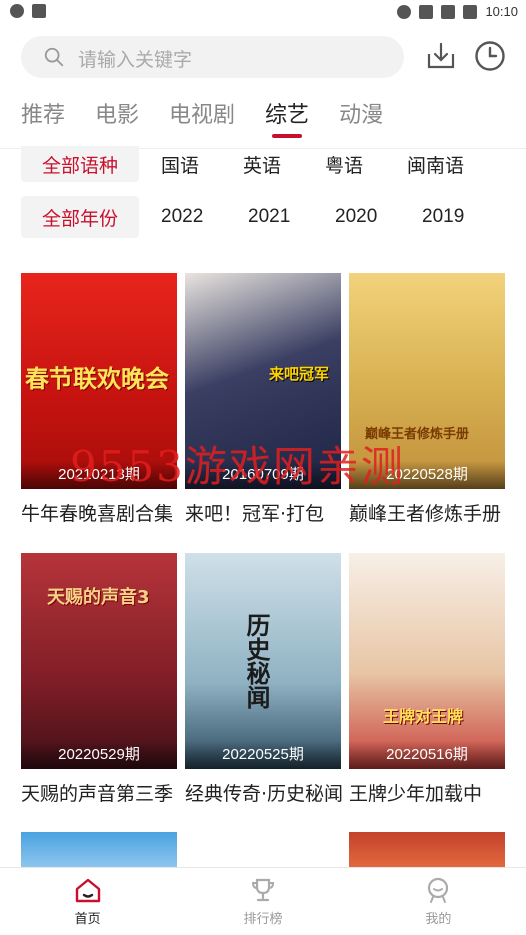 This screenshot has width=526, height=935. What do you see at coordinates (470, 11) in the screenshot?
I see `battery-icon` at bounding box center [470, 11].